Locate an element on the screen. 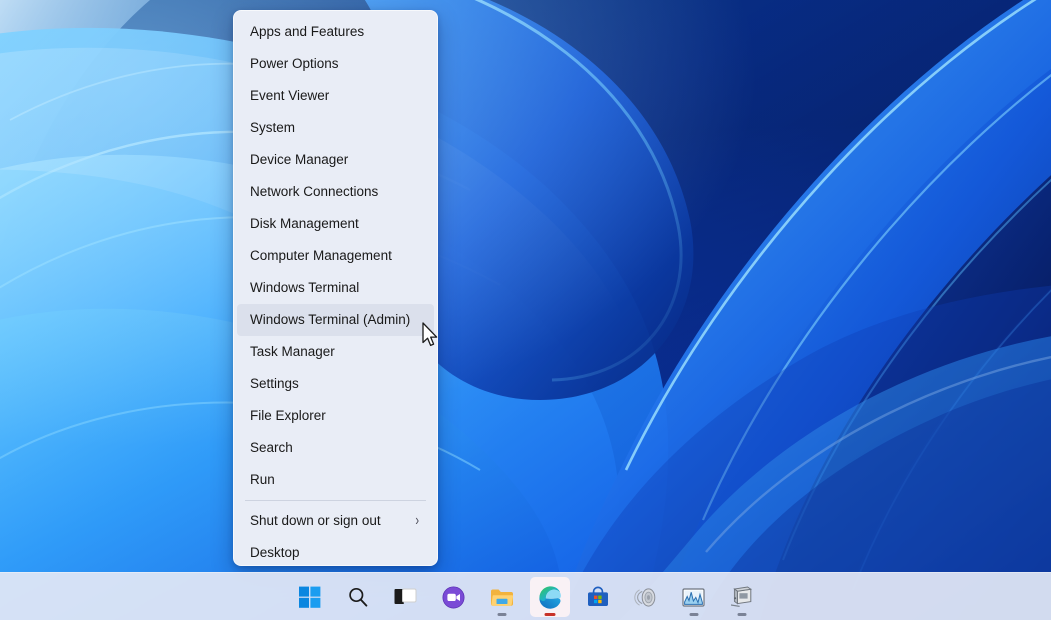 Image resolution: width=1051 pixels, height=620 pixels. file-explorer-button is located at coordinates (502, 597).